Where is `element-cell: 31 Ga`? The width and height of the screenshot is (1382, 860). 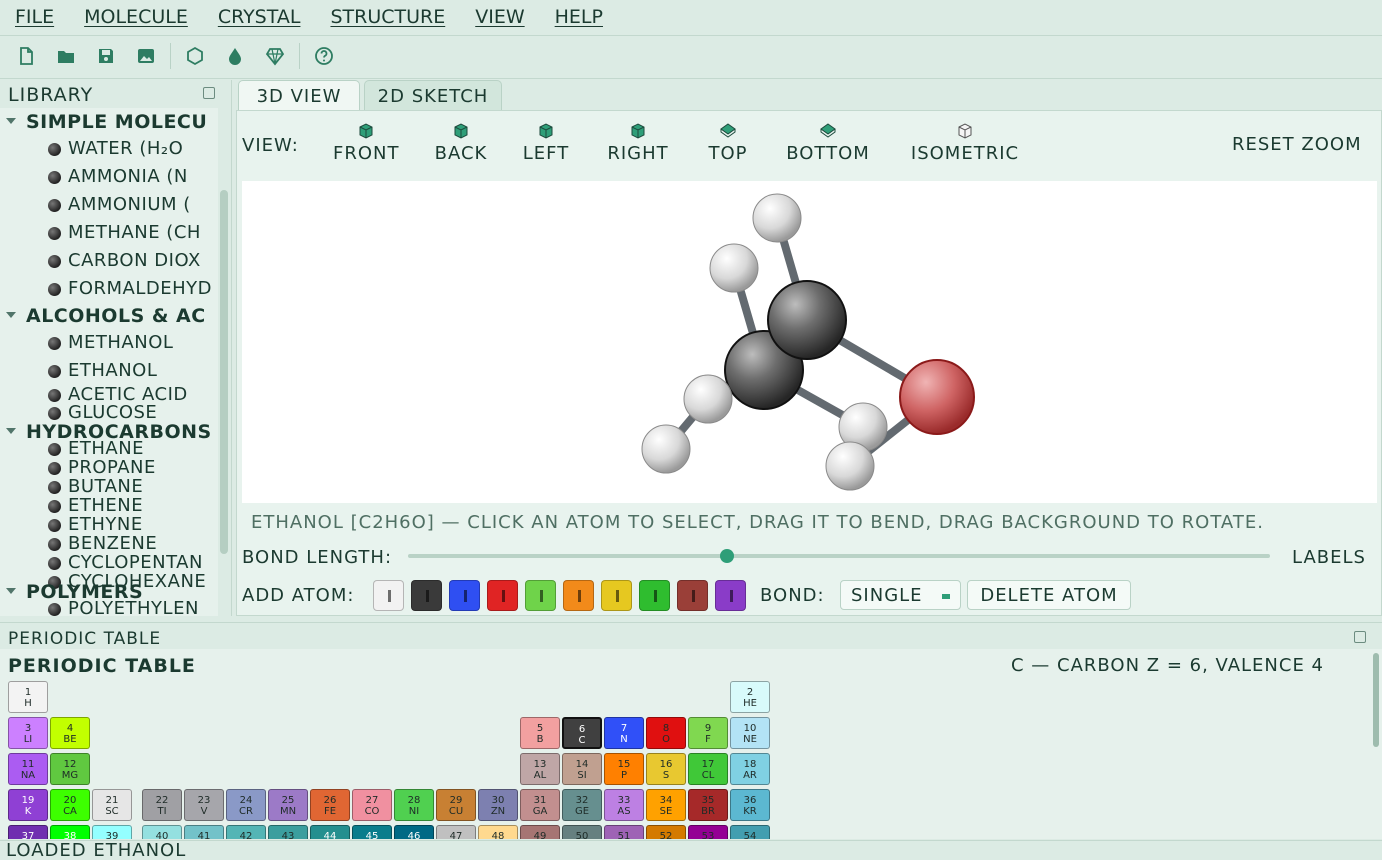 element-cell: 31 Ga is located at coordinates (540, 805).